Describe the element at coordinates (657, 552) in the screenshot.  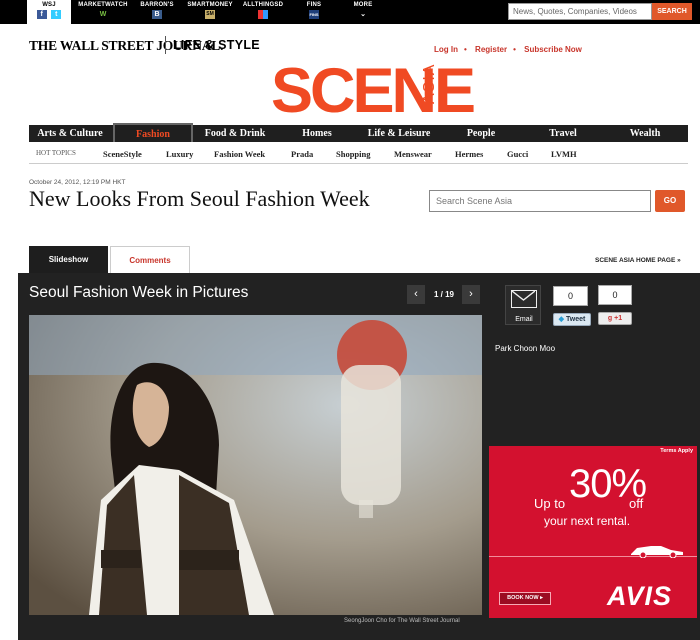
I see `car-icon` at that location.